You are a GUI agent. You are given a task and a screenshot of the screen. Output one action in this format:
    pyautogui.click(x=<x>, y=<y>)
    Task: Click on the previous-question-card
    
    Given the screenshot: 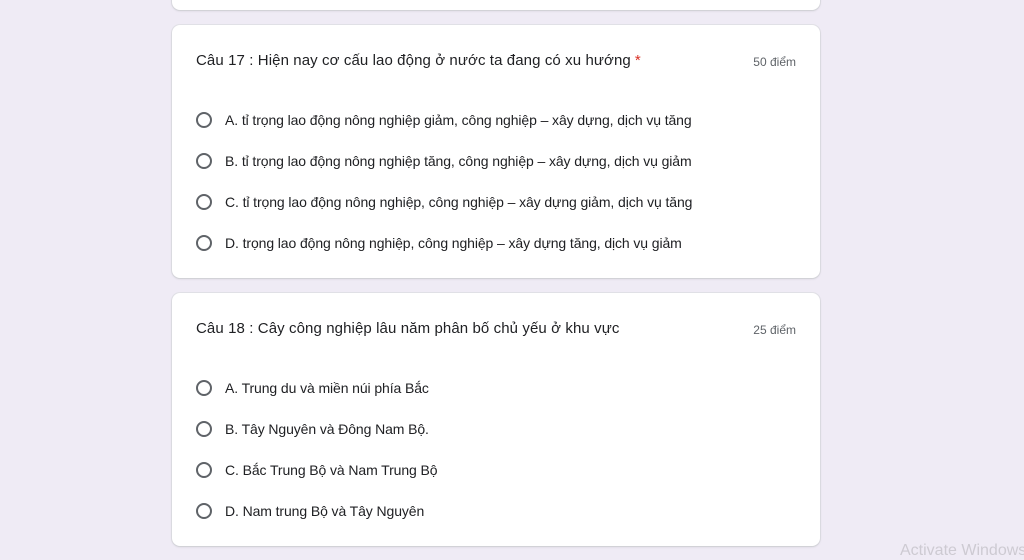 What is the action you would take?
    pyautogui.click(x=496, y=5)
    